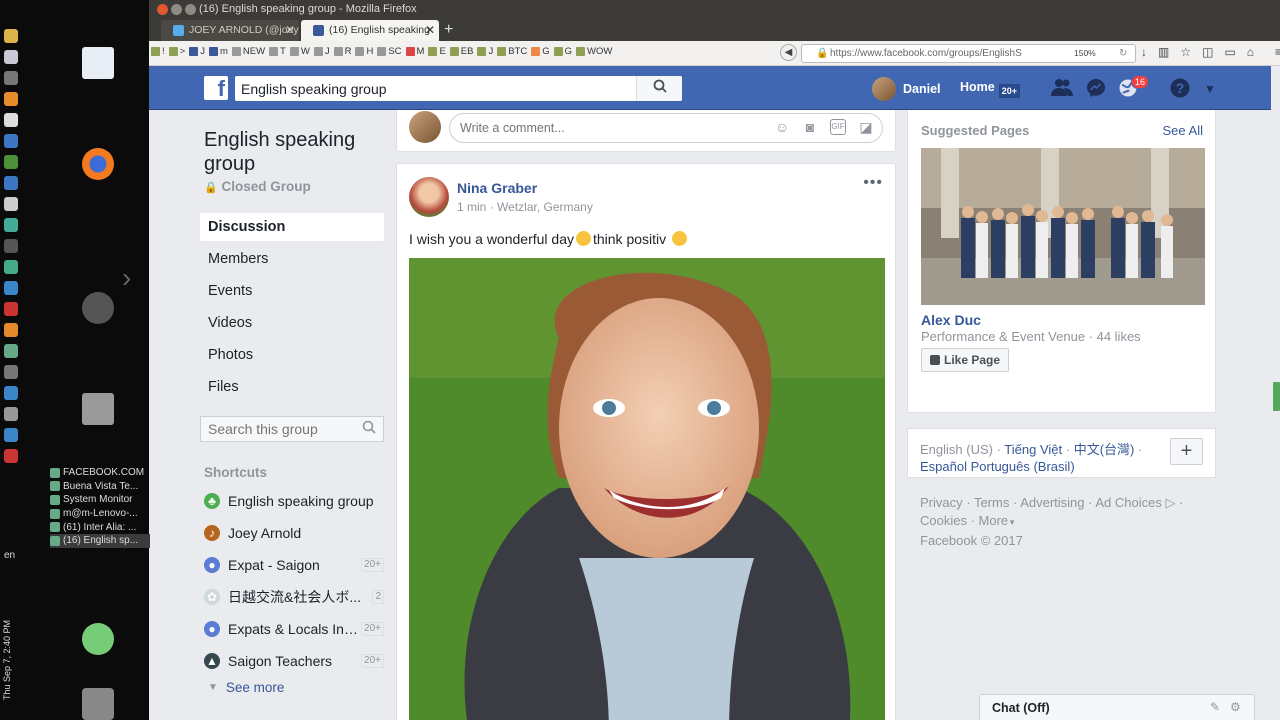 The image size is (1280, 720). Describe the element at coordinates (218, 51) in the screenshot. I see `bookmark-item: m` at that location.